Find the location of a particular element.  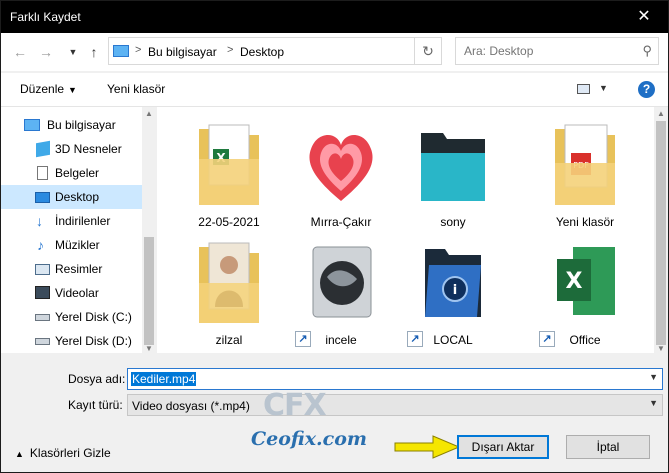

sidebar-item-label: Resimler is located at coordinates (79, 269).